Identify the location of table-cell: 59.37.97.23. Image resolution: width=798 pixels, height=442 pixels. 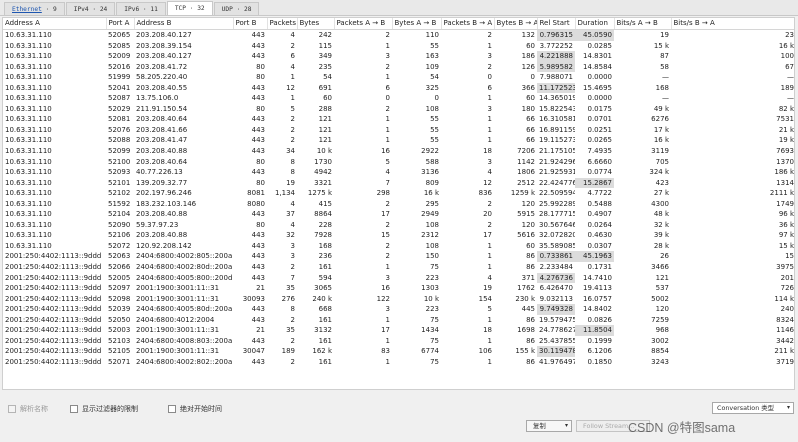
(157, 224).